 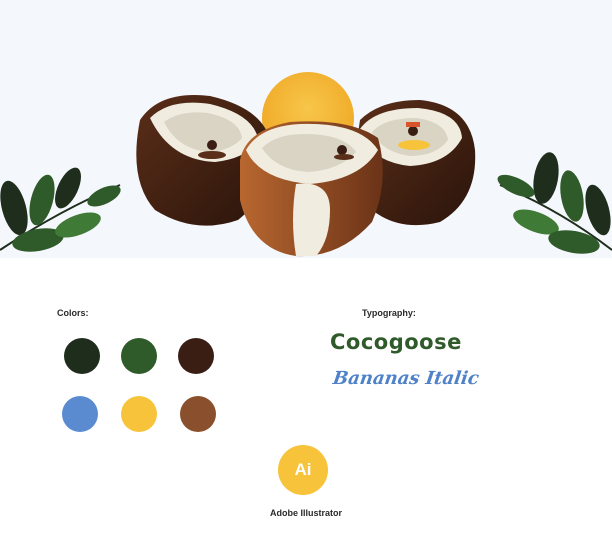 What do you see at coordinates (73, 313) in the screenshot?
I see `colors-label: Colors:` at bounding box center [73, 313].